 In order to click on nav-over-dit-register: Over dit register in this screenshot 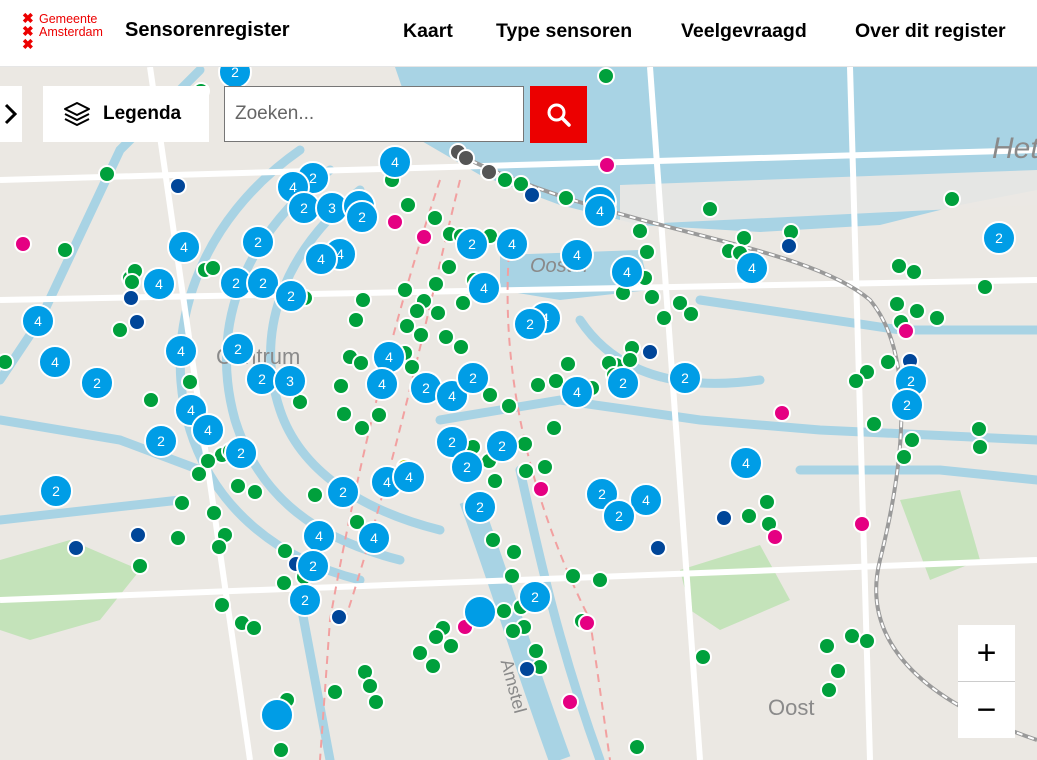, I will do `click(930, 31)`.